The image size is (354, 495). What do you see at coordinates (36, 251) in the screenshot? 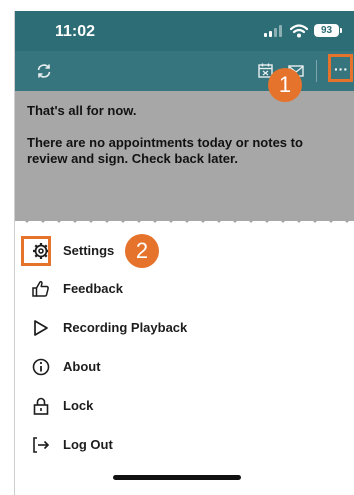
I see `settings-highlight-box` at bounding box center [36, 251].